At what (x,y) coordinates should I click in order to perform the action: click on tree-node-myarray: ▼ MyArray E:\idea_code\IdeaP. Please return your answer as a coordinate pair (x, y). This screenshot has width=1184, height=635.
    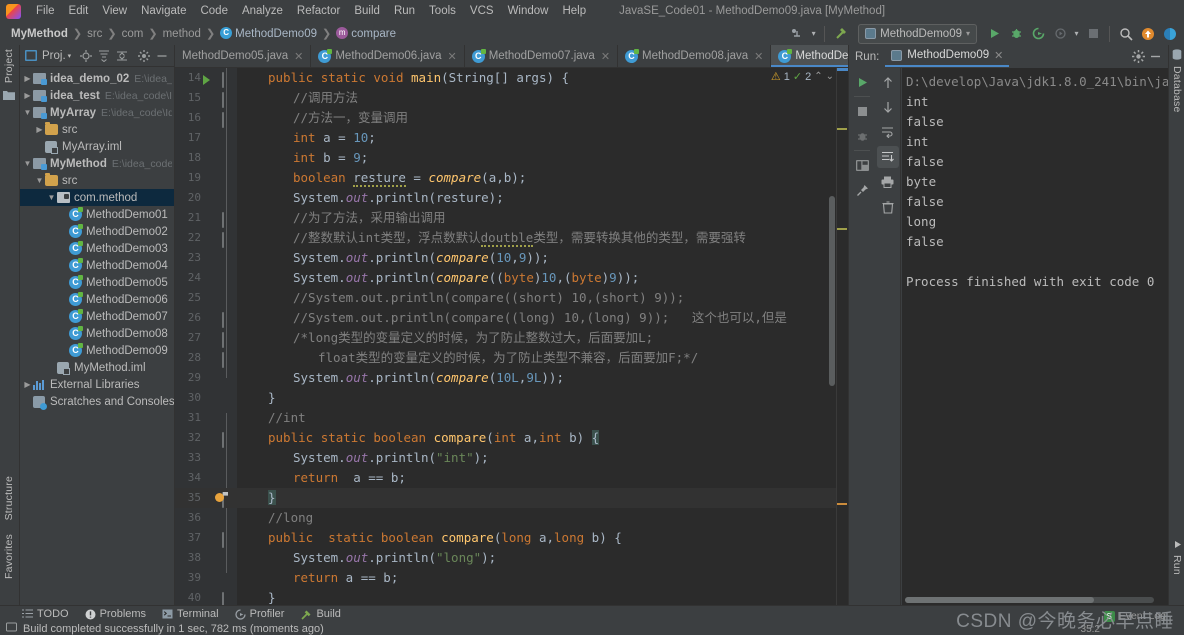
    Looking at the image, I should click on (97, 112).